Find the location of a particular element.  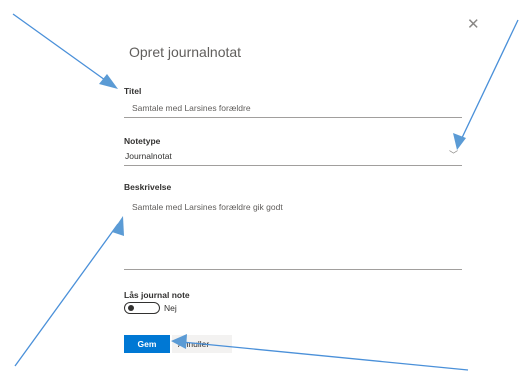

chevron-down-icon: ﹀ is located at coordinates (453, 154).